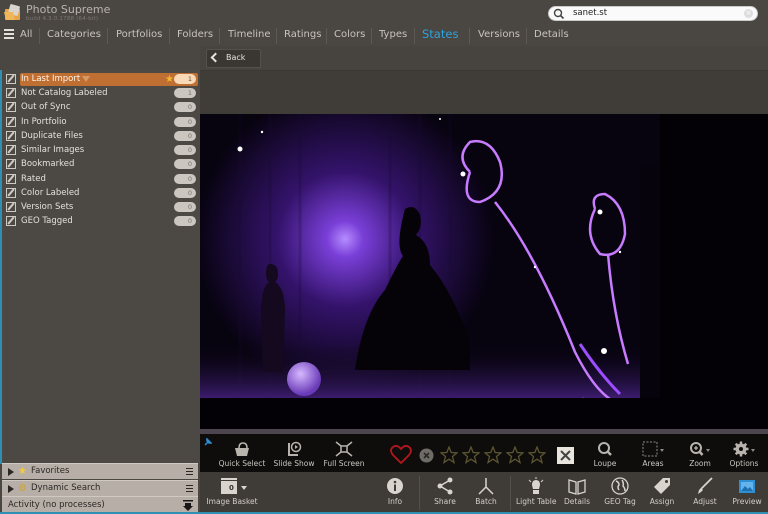 This screenshot has height=514, width=768. I want to click on back-label: Back, so click(236, 57).